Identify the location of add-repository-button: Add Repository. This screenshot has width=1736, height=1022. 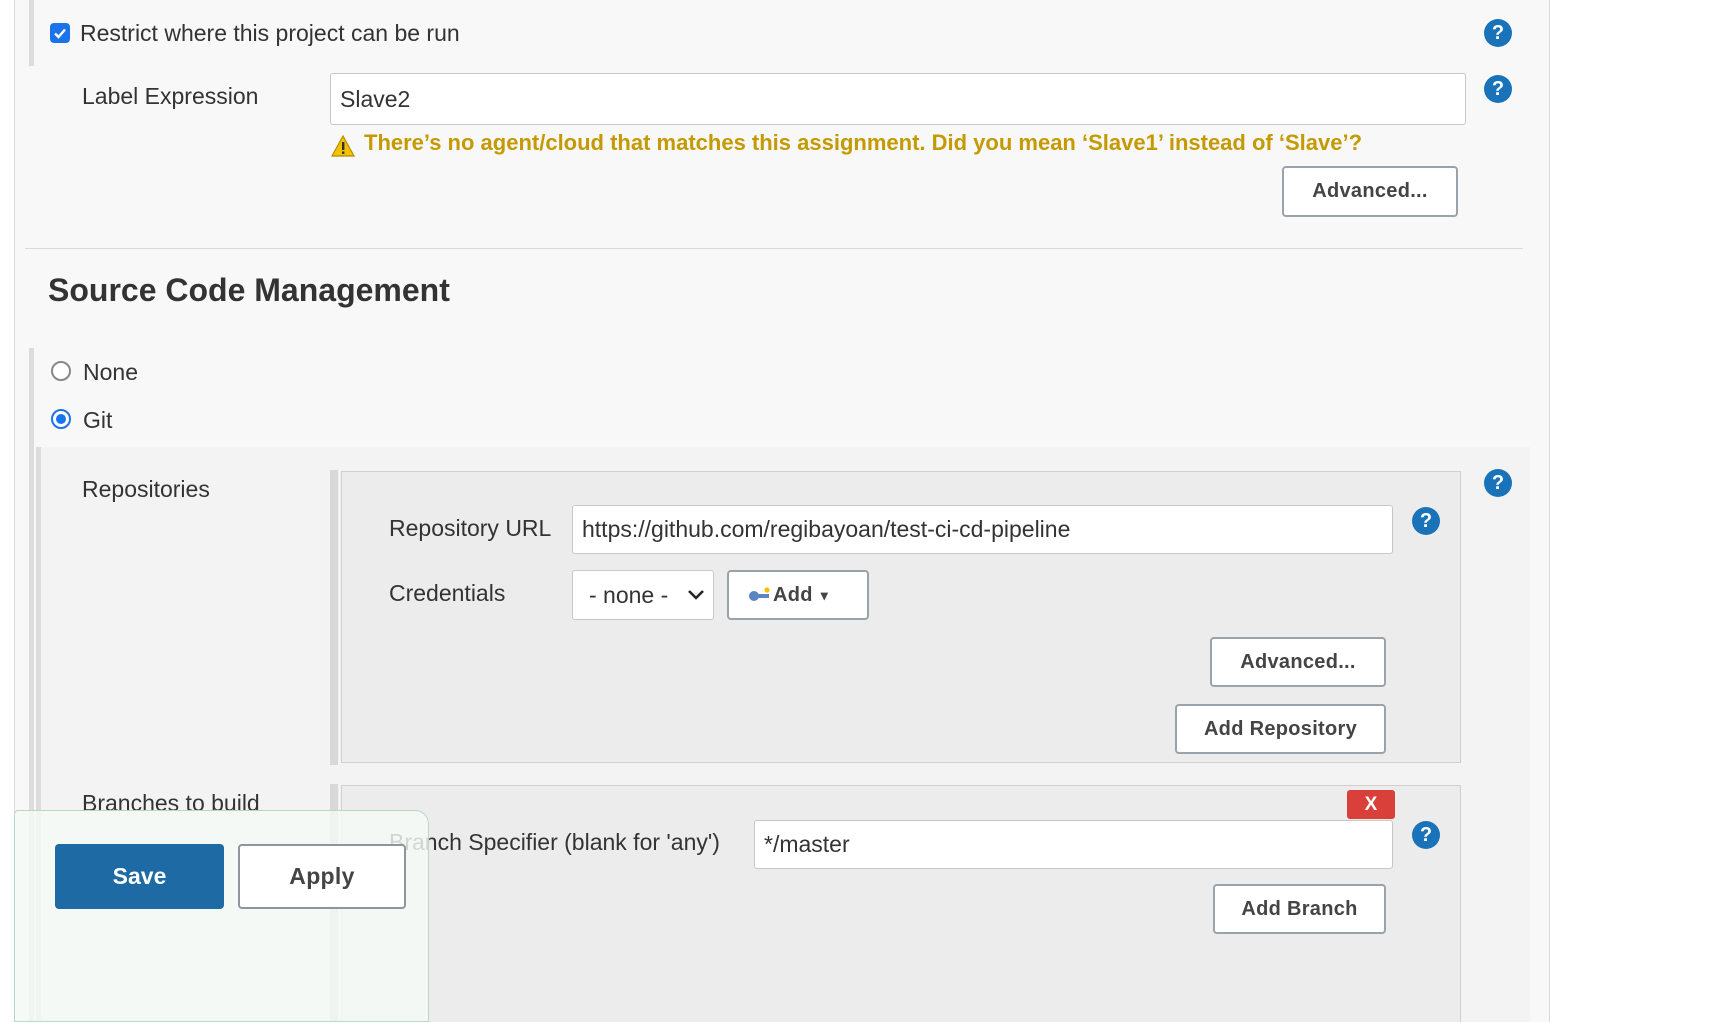
(1280, 729).